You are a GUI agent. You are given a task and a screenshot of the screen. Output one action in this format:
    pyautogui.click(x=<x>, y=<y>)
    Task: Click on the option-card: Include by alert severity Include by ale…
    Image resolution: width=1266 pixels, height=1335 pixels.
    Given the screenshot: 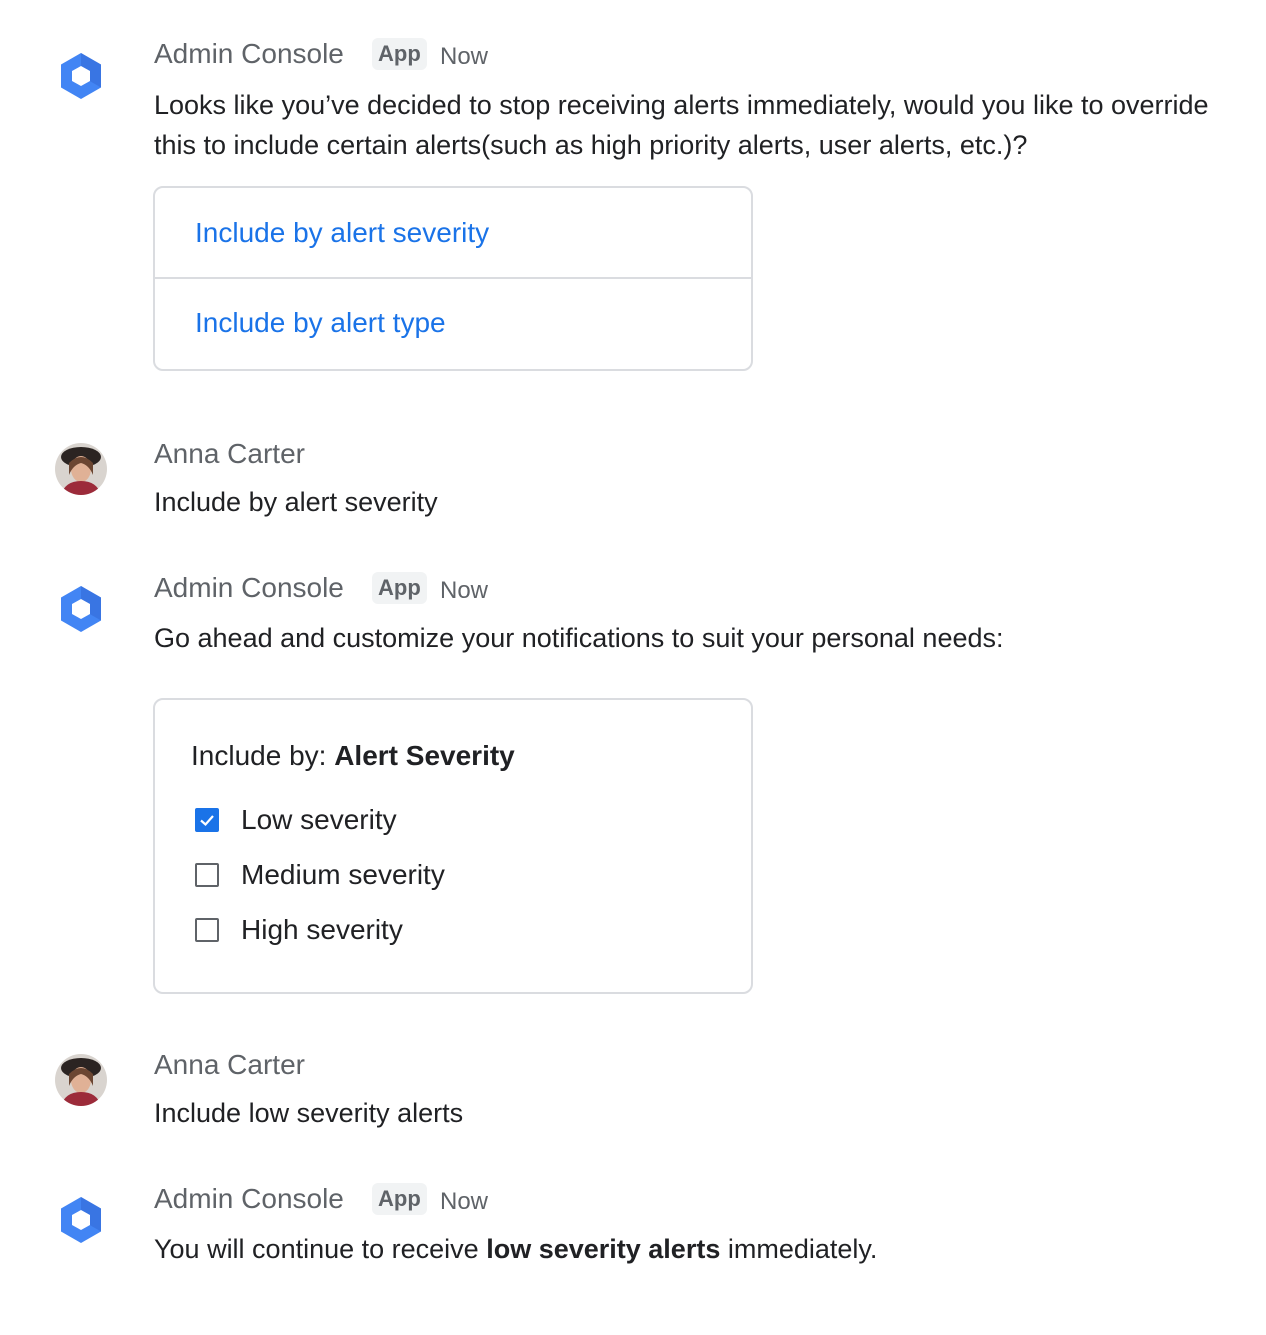 What is the action you would take?
    pyautogui.click(x=453, y=278)
    